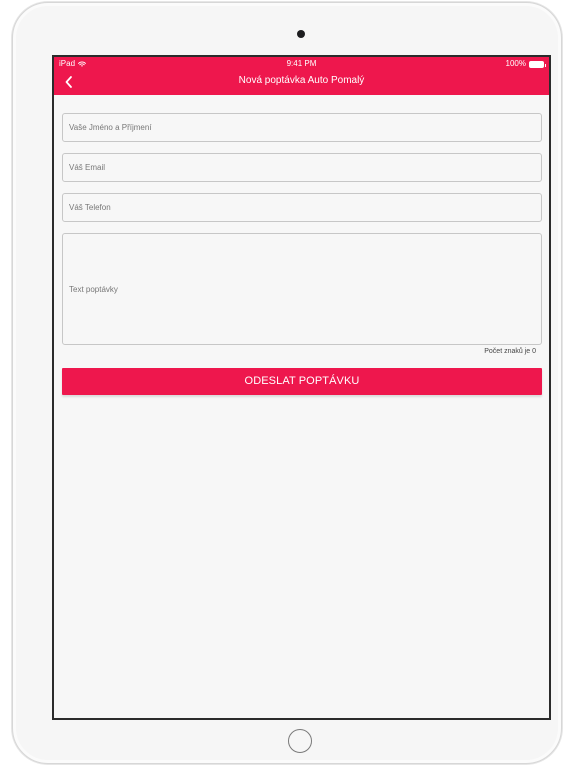  Describe the element at coordinates (510, 351) in the screenshot. I see `character-counter: Počet znaků je 0` at that location.